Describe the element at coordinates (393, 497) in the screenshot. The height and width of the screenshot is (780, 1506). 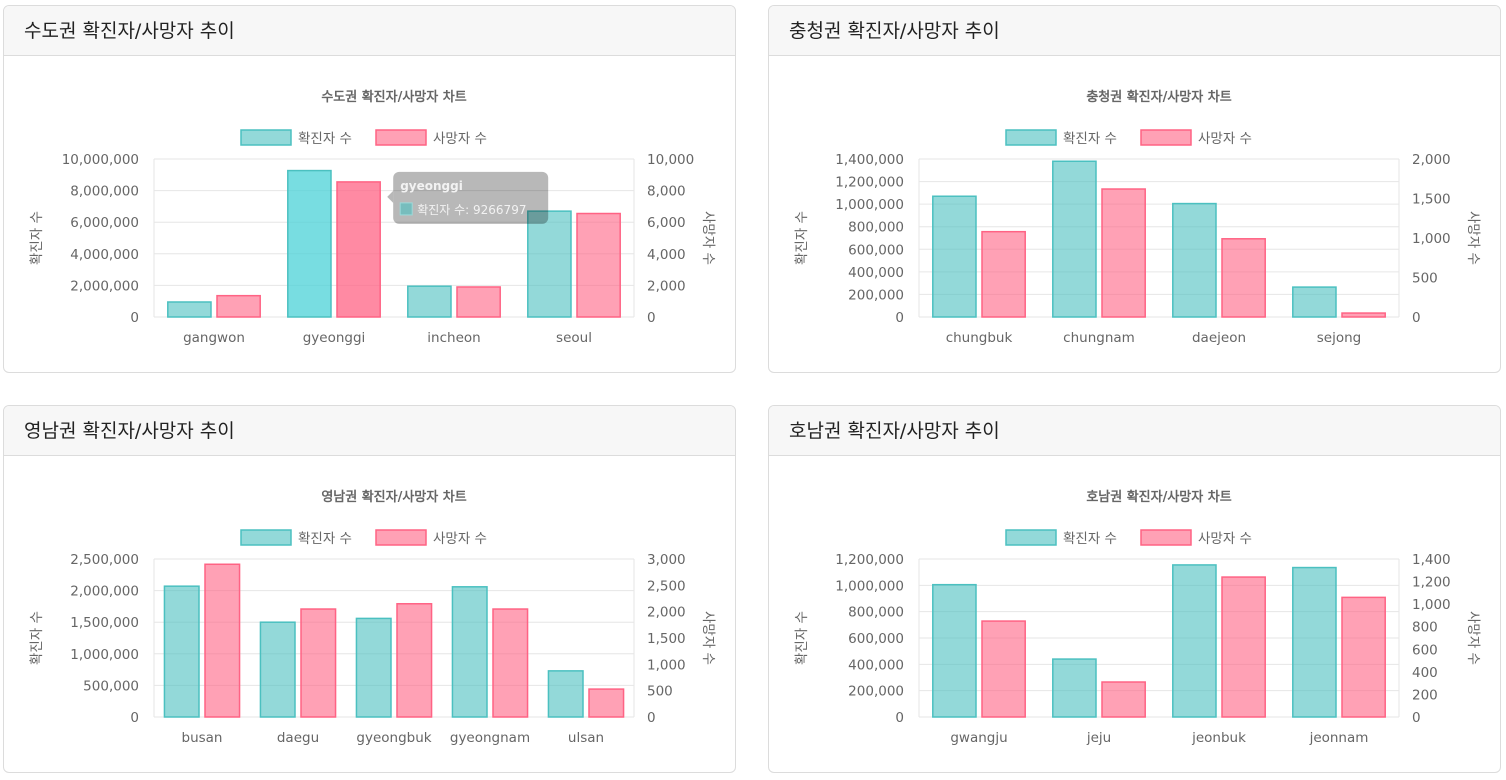
I see `chart-title: 영남권 확진자/사망자 차트` at that location.